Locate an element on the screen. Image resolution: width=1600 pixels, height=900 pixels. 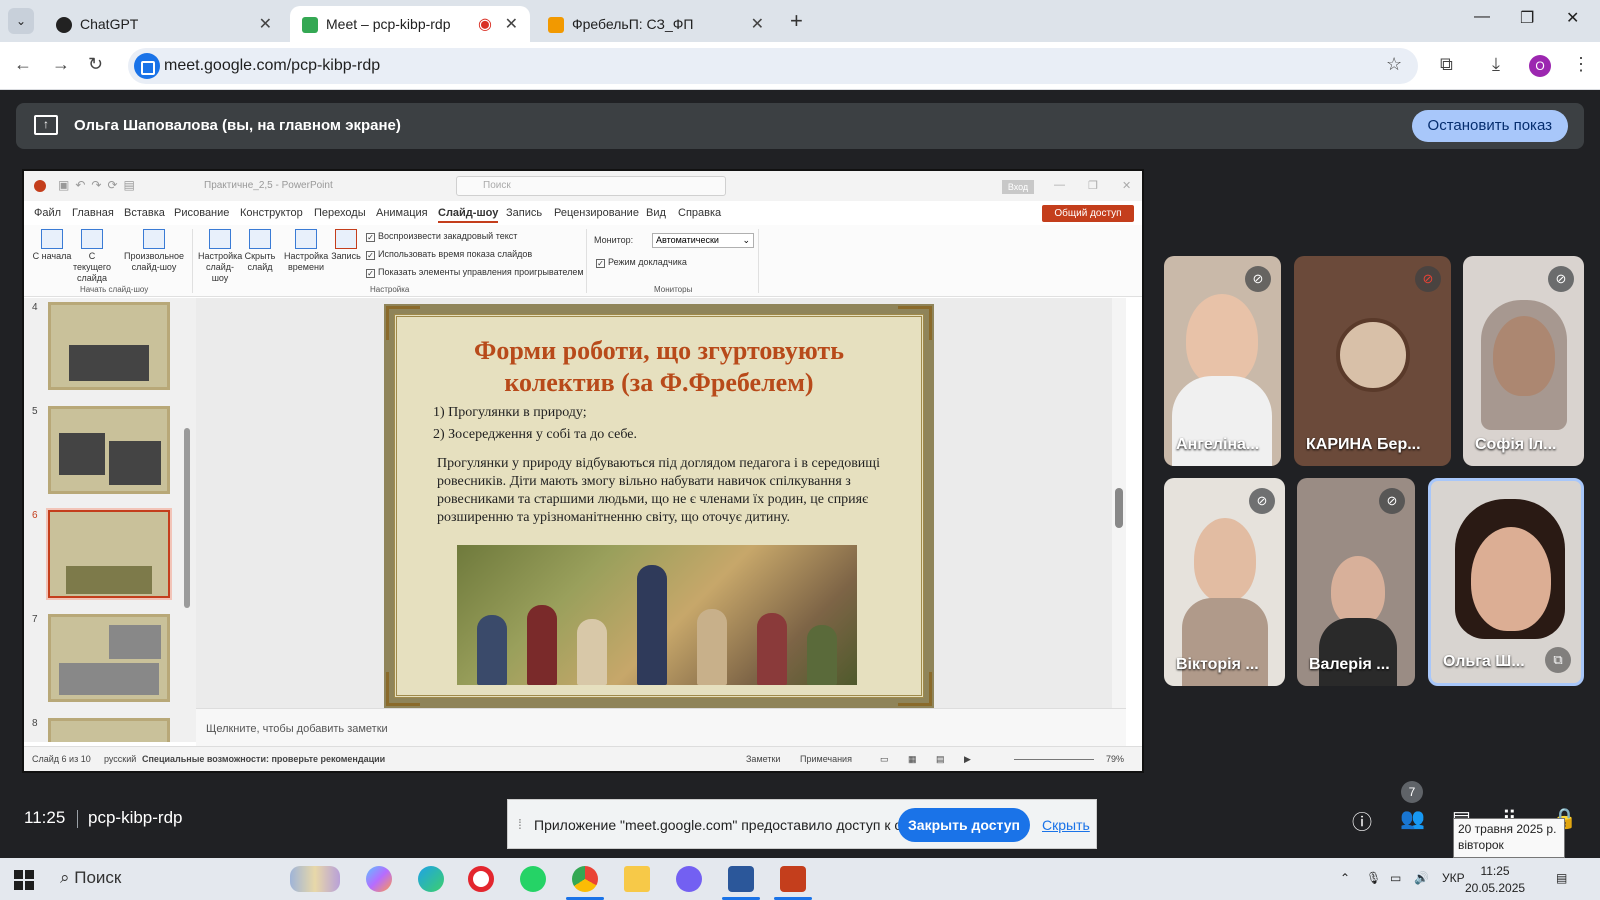
tab-frebel: ФребельП: СЗ_ФП ✕ is located at coordinates (656, 24).